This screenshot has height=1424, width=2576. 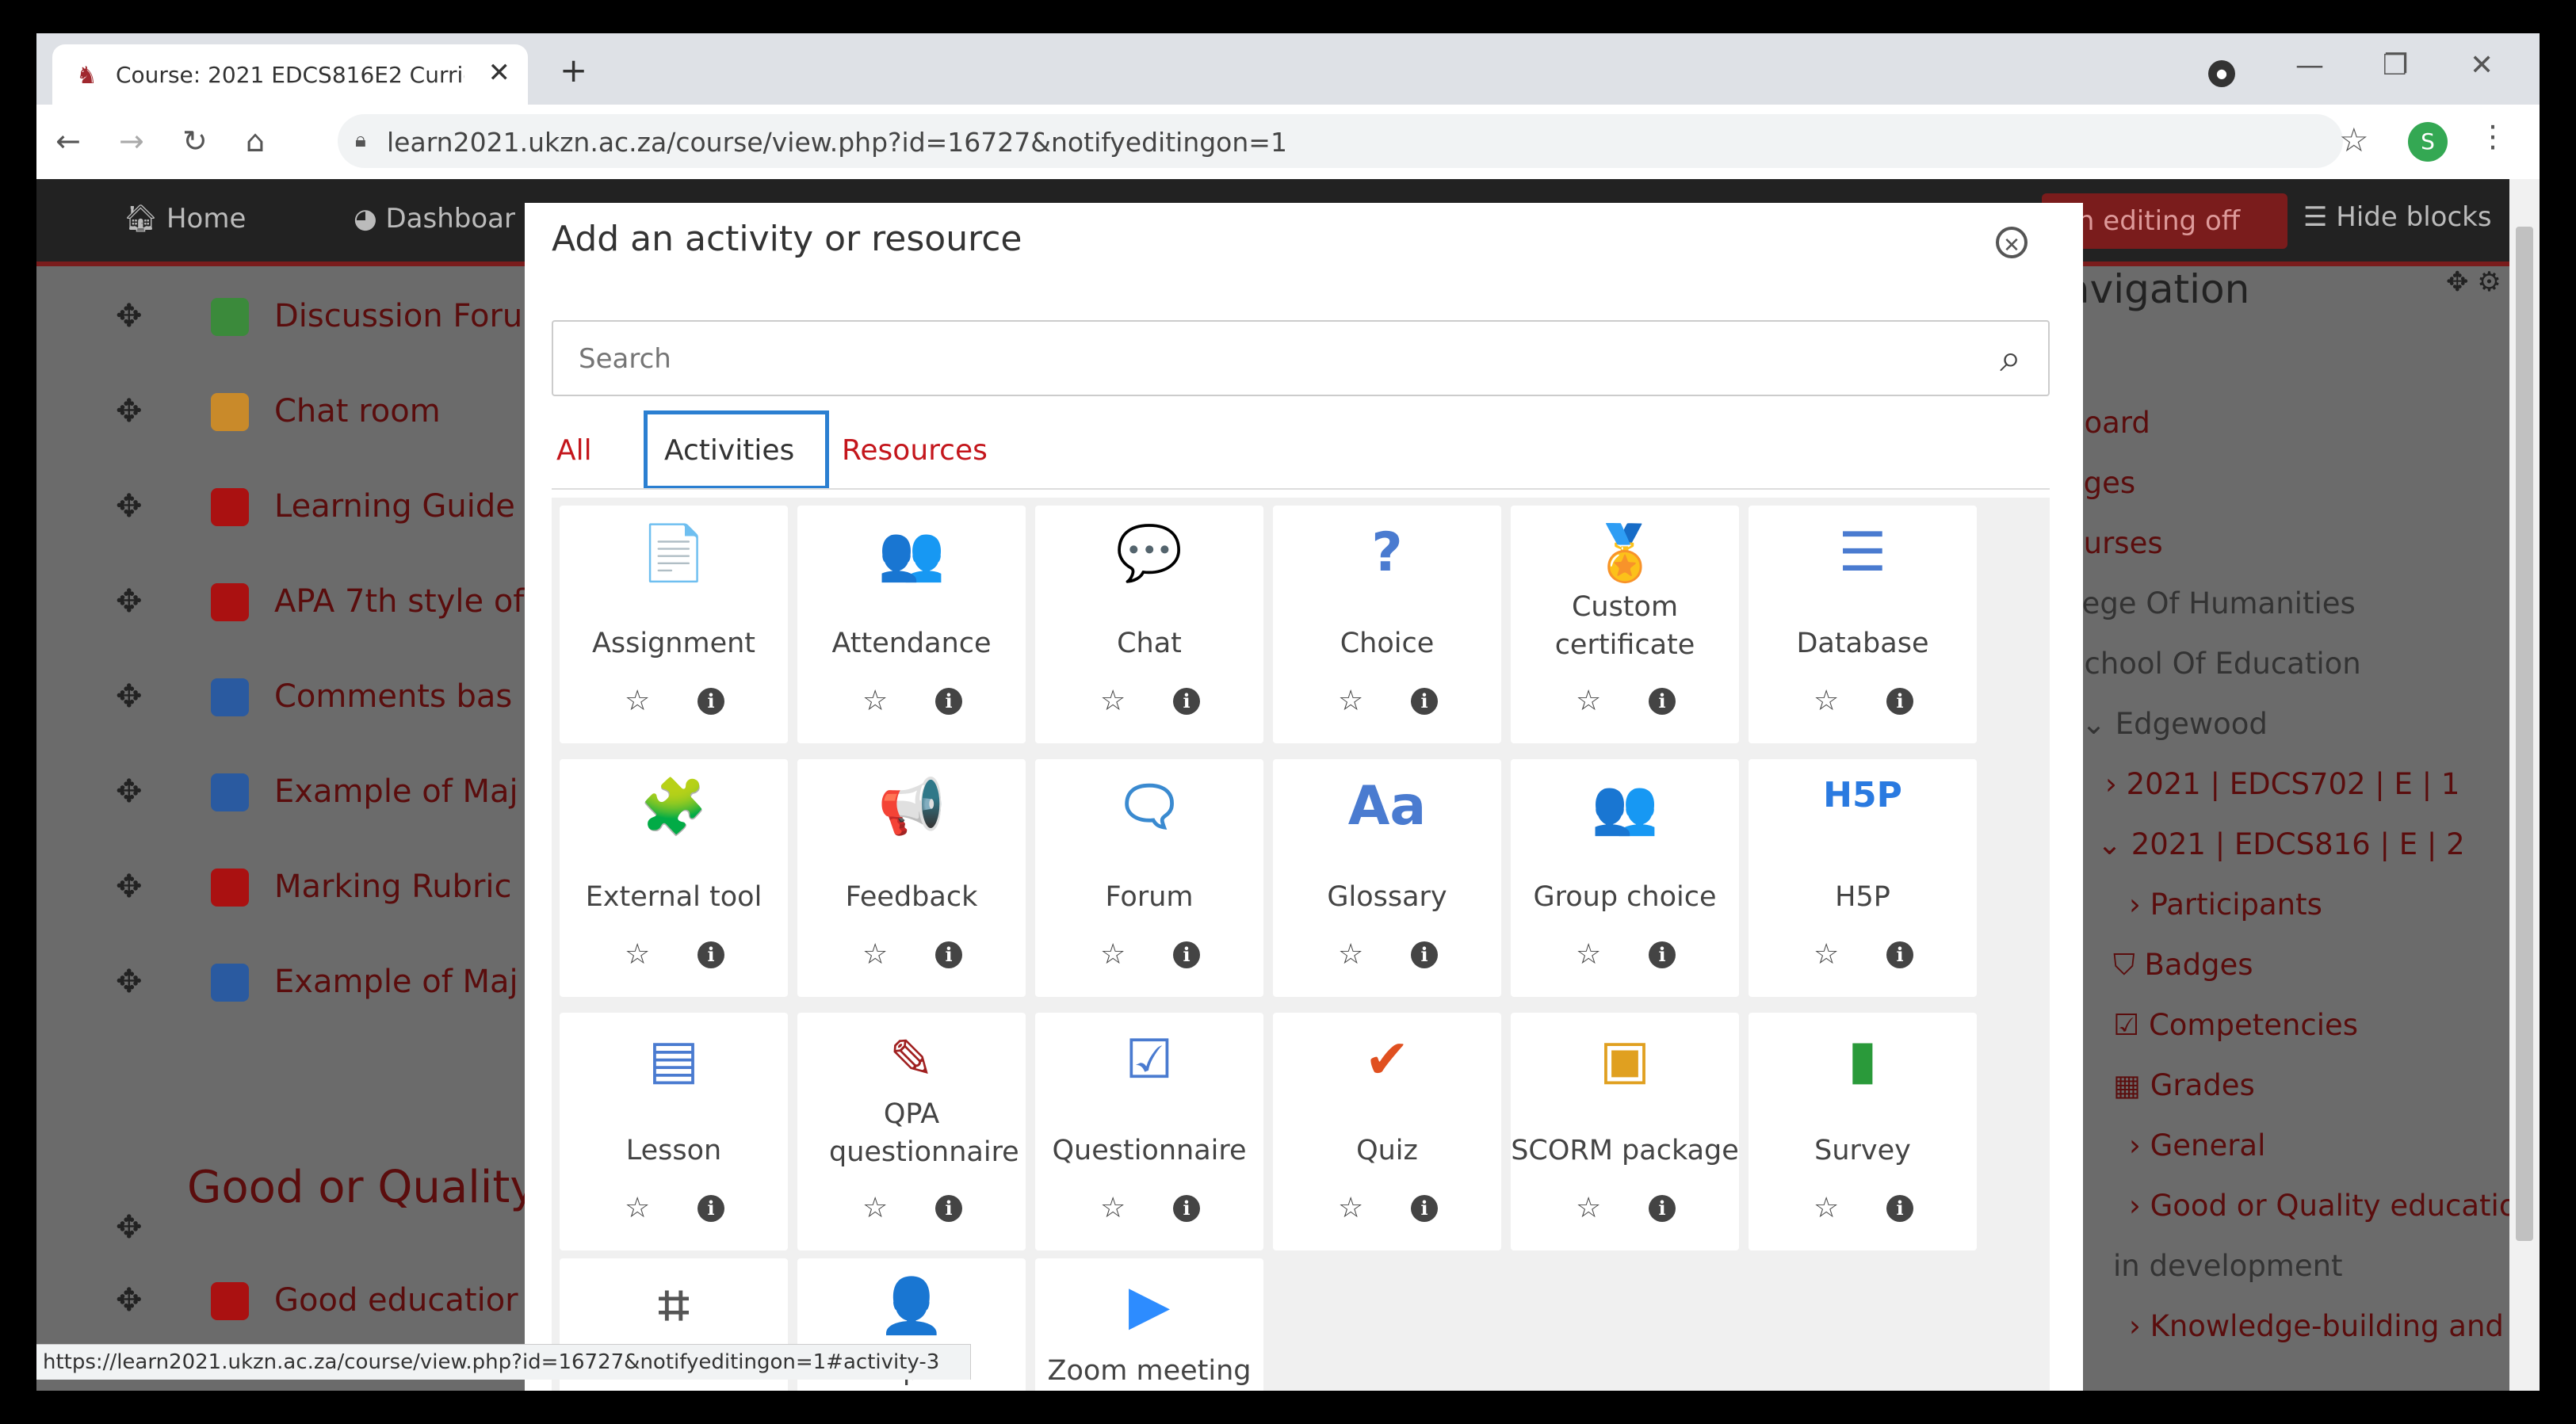 What do you see at coordinates (1149, 878) in the screenshot?
I see `activity-card: 🗨 Forum ☆ i` at bounding box center [1149, 878].